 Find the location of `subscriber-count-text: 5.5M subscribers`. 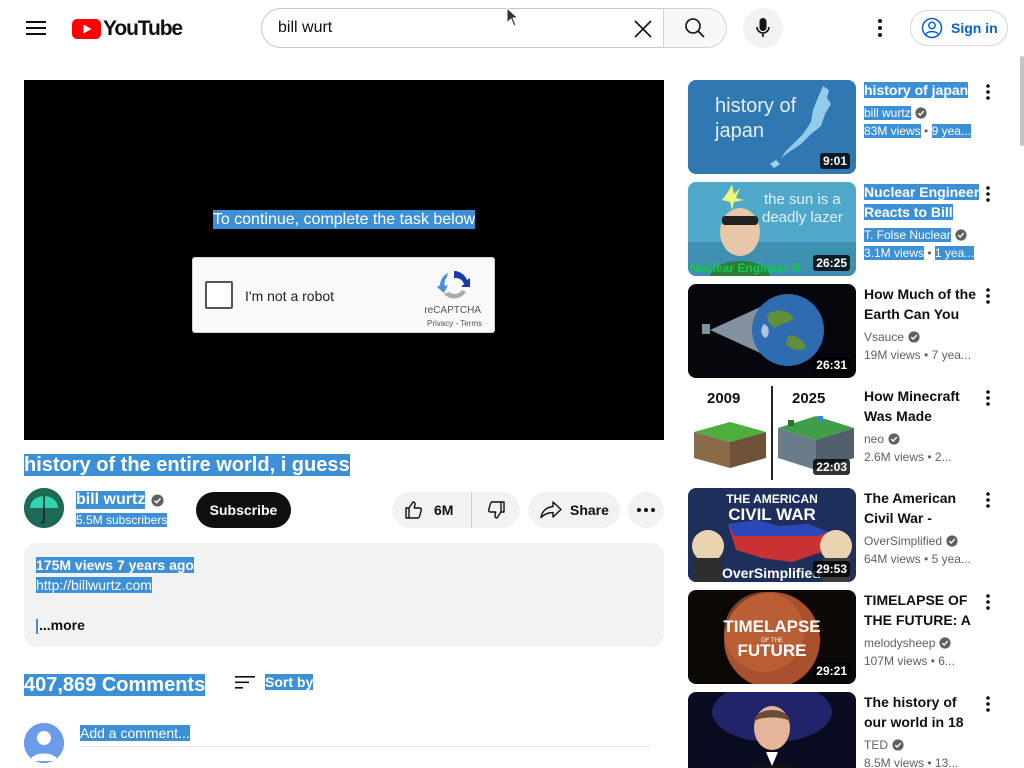

subscriber-count-text: 5.5M subscribers is located at coordinates (122, 520).